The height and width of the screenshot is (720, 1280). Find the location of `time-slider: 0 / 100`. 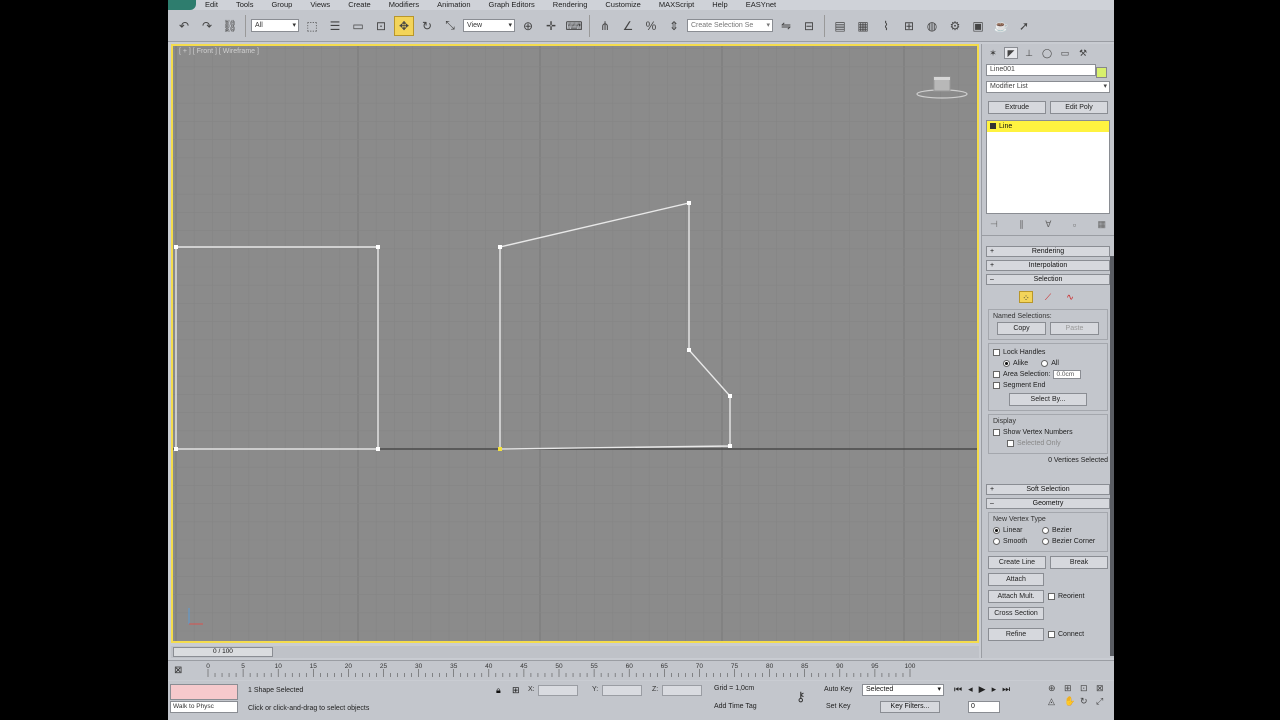

time-slider: 0 / 100 is located at coordinates (575, 652).